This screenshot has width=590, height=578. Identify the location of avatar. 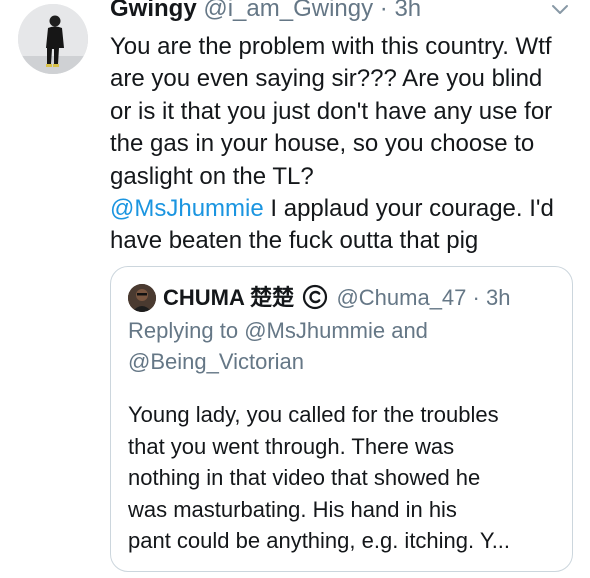
(53, 39).